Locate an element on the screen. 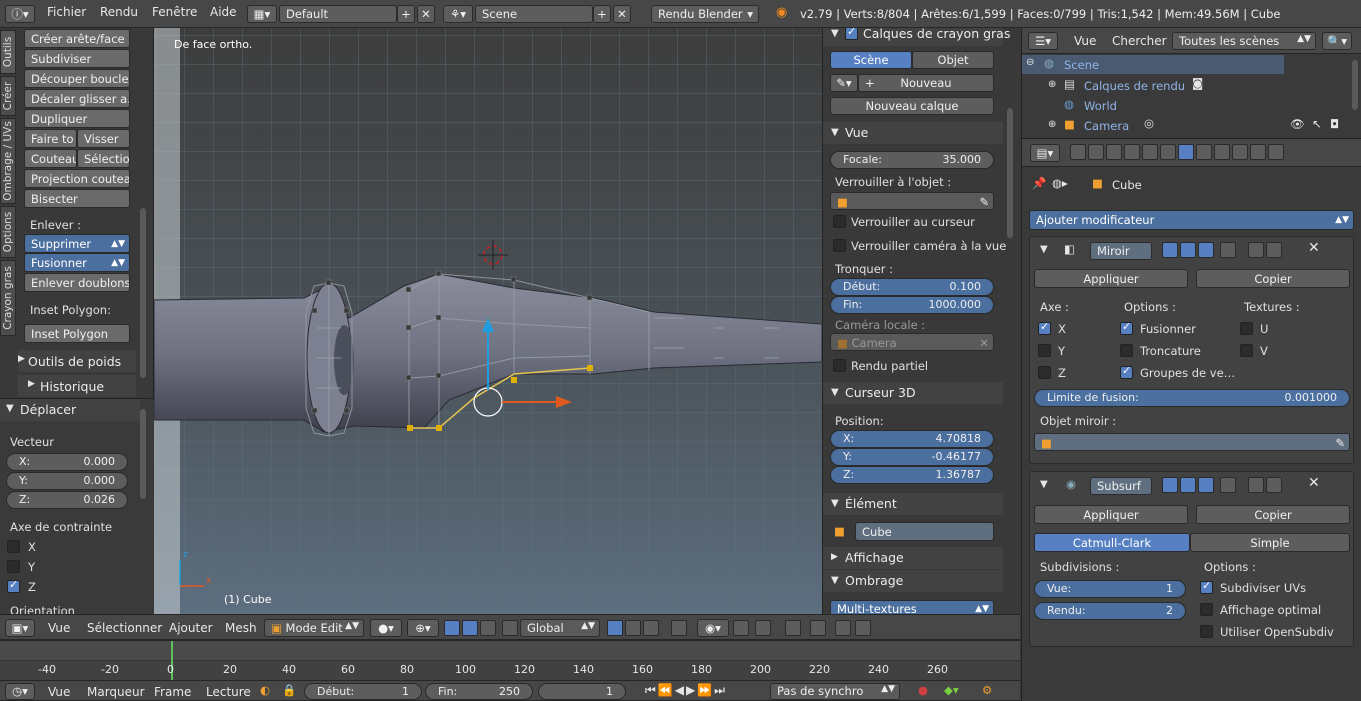 This screenshot has height=701, width=1361. grease-new-button: + Nouveau is located at coordinates (926, 83).